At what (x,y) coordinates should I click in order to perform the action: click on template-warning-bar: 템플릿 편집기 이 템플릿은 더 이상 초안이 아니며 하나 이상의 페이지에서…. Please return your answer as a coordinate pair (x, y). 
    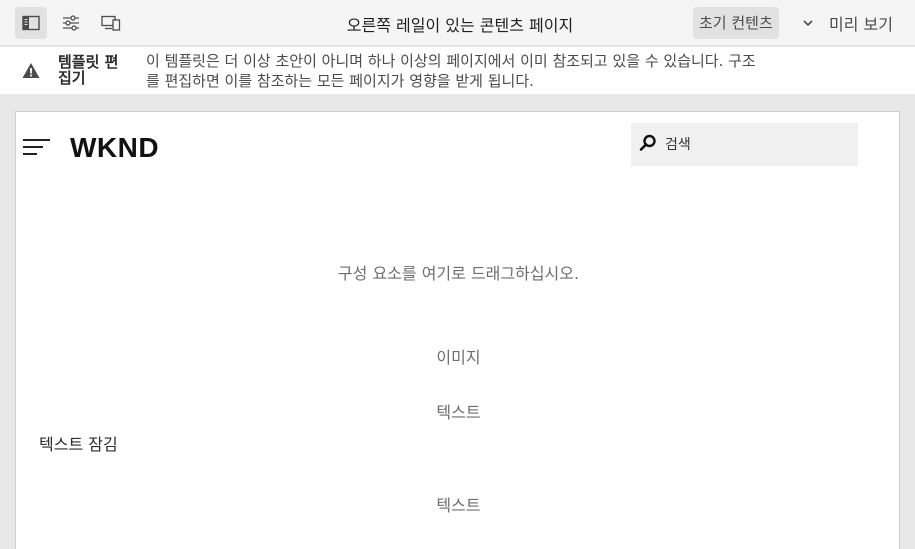
    Looking at the image, I should click on (457, 70).